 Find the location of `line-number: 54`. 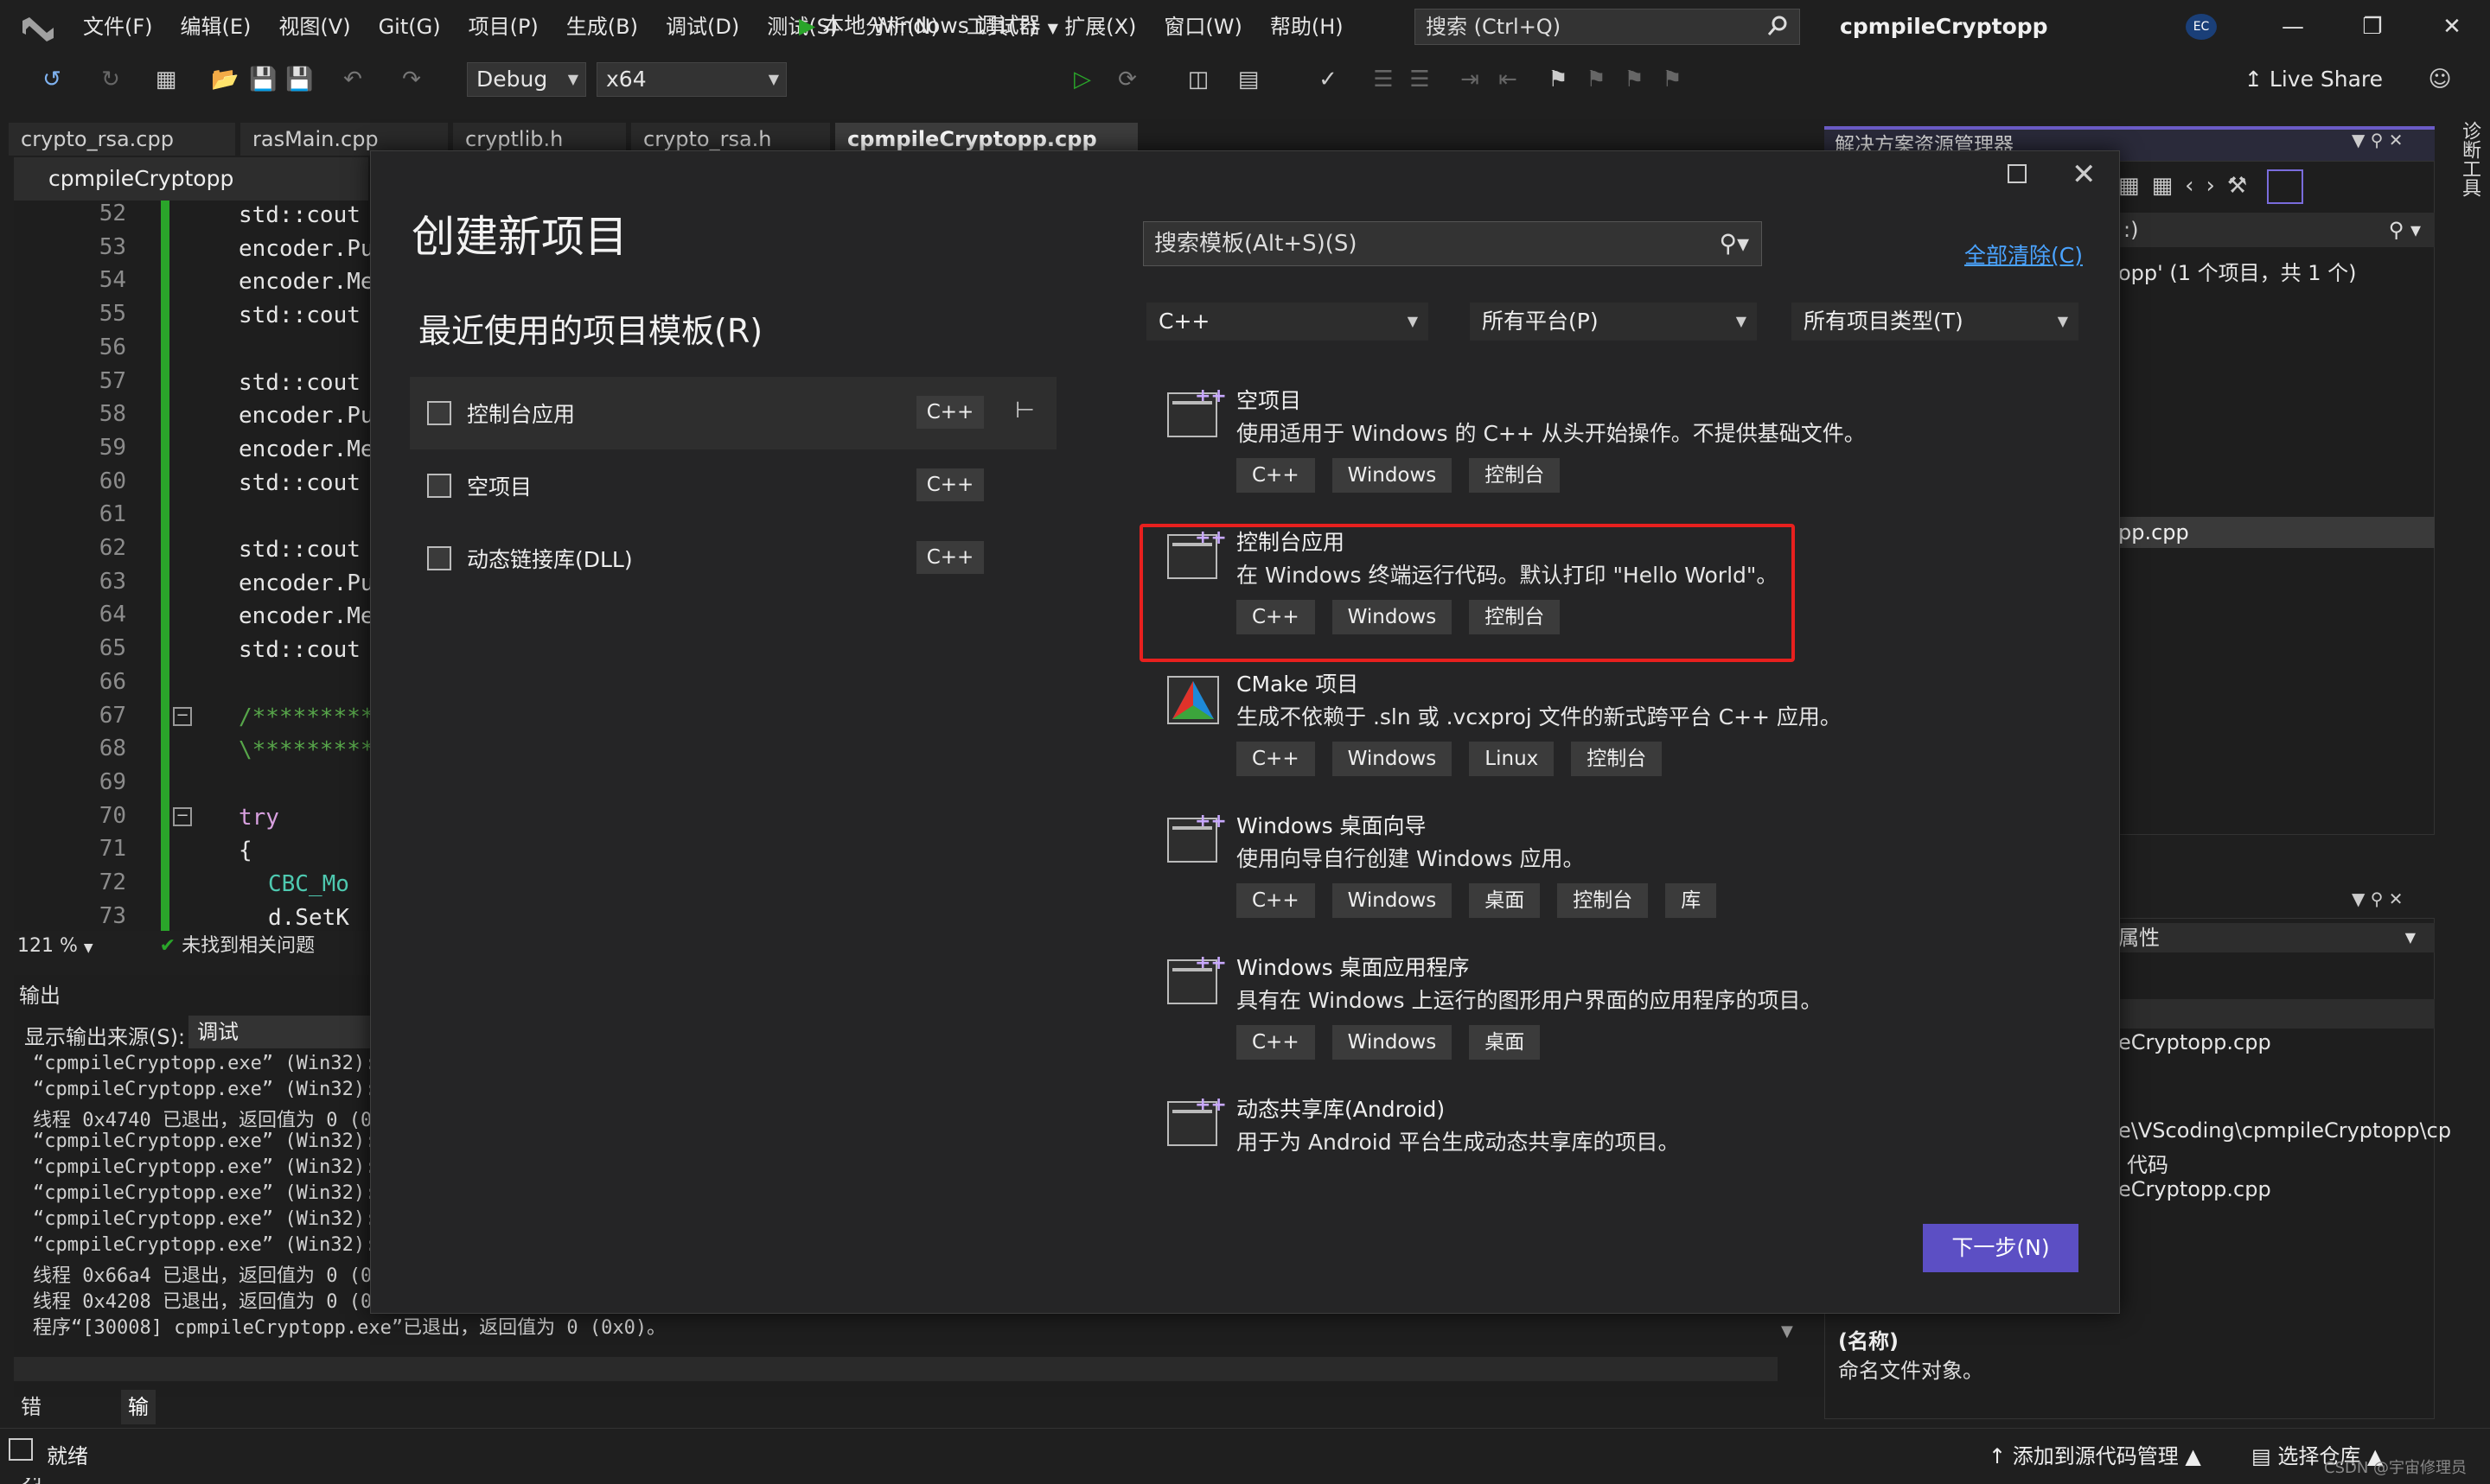

line-number: 54 is located at coordinates (112, 280).